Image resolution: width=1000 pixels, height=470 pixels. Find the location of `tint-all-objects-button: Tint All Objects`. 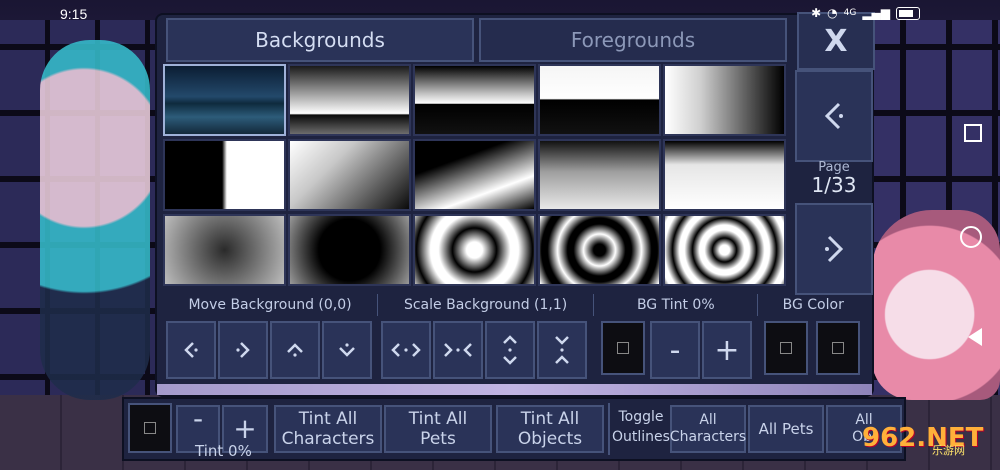

tint-all-objects-button: Tint All Objects is located at coordinates (550, 429).